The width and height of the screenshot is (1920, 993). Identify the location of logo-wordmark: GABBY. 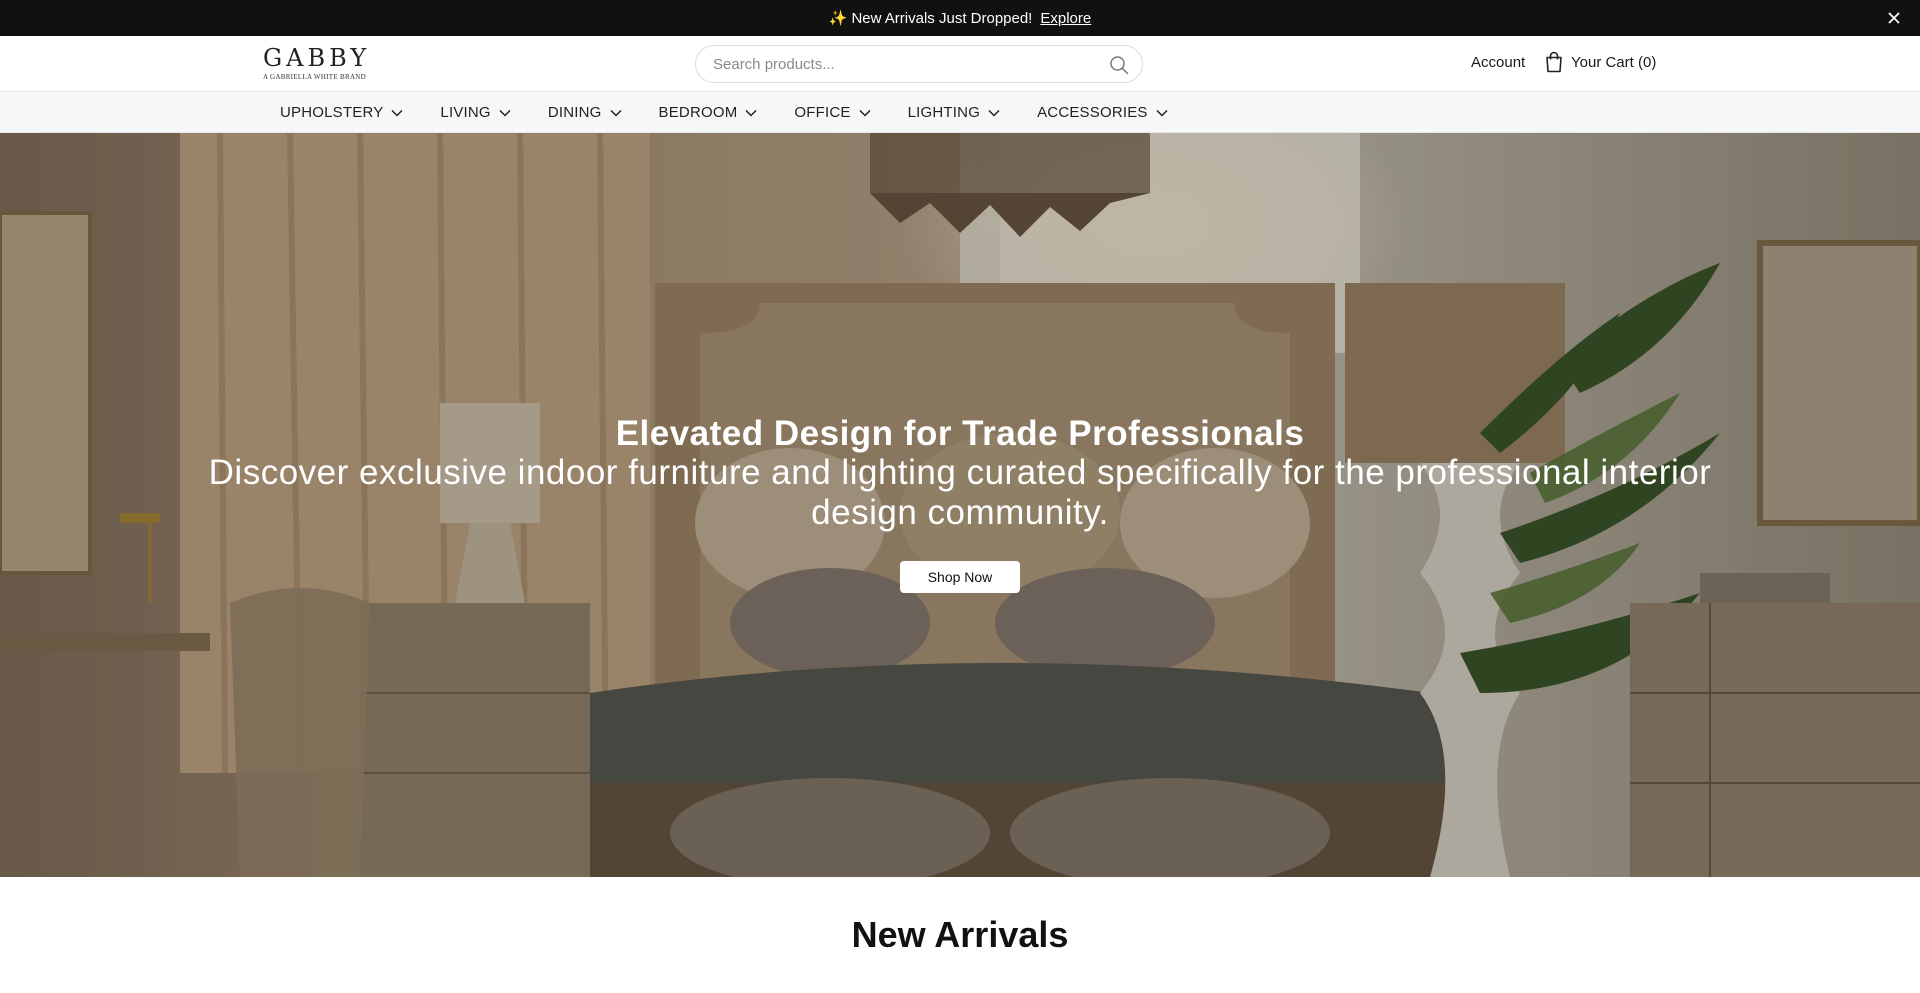
(317, 58).